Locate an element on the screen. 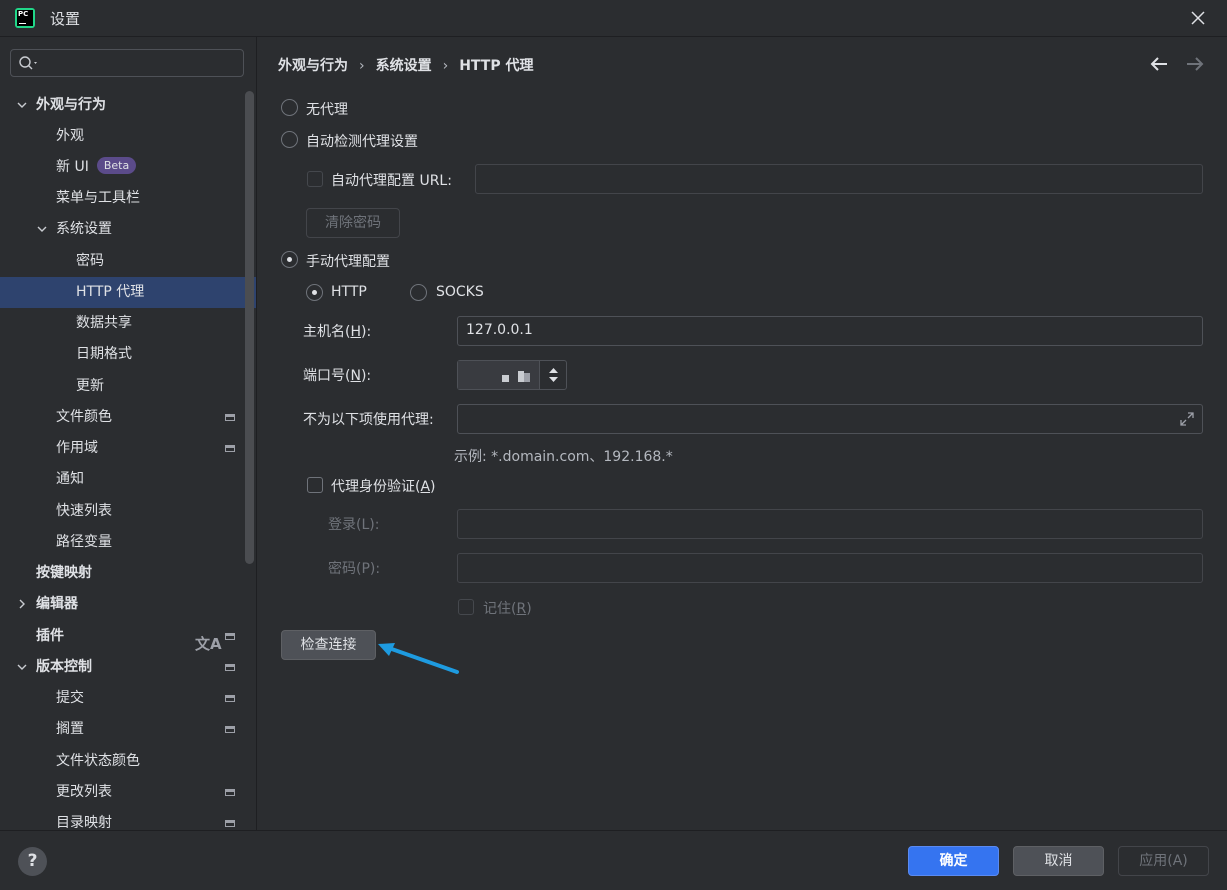 This screenshot has height=890, width=1227. auto-detect-proxy-radio is located at coordinates (289, 139).